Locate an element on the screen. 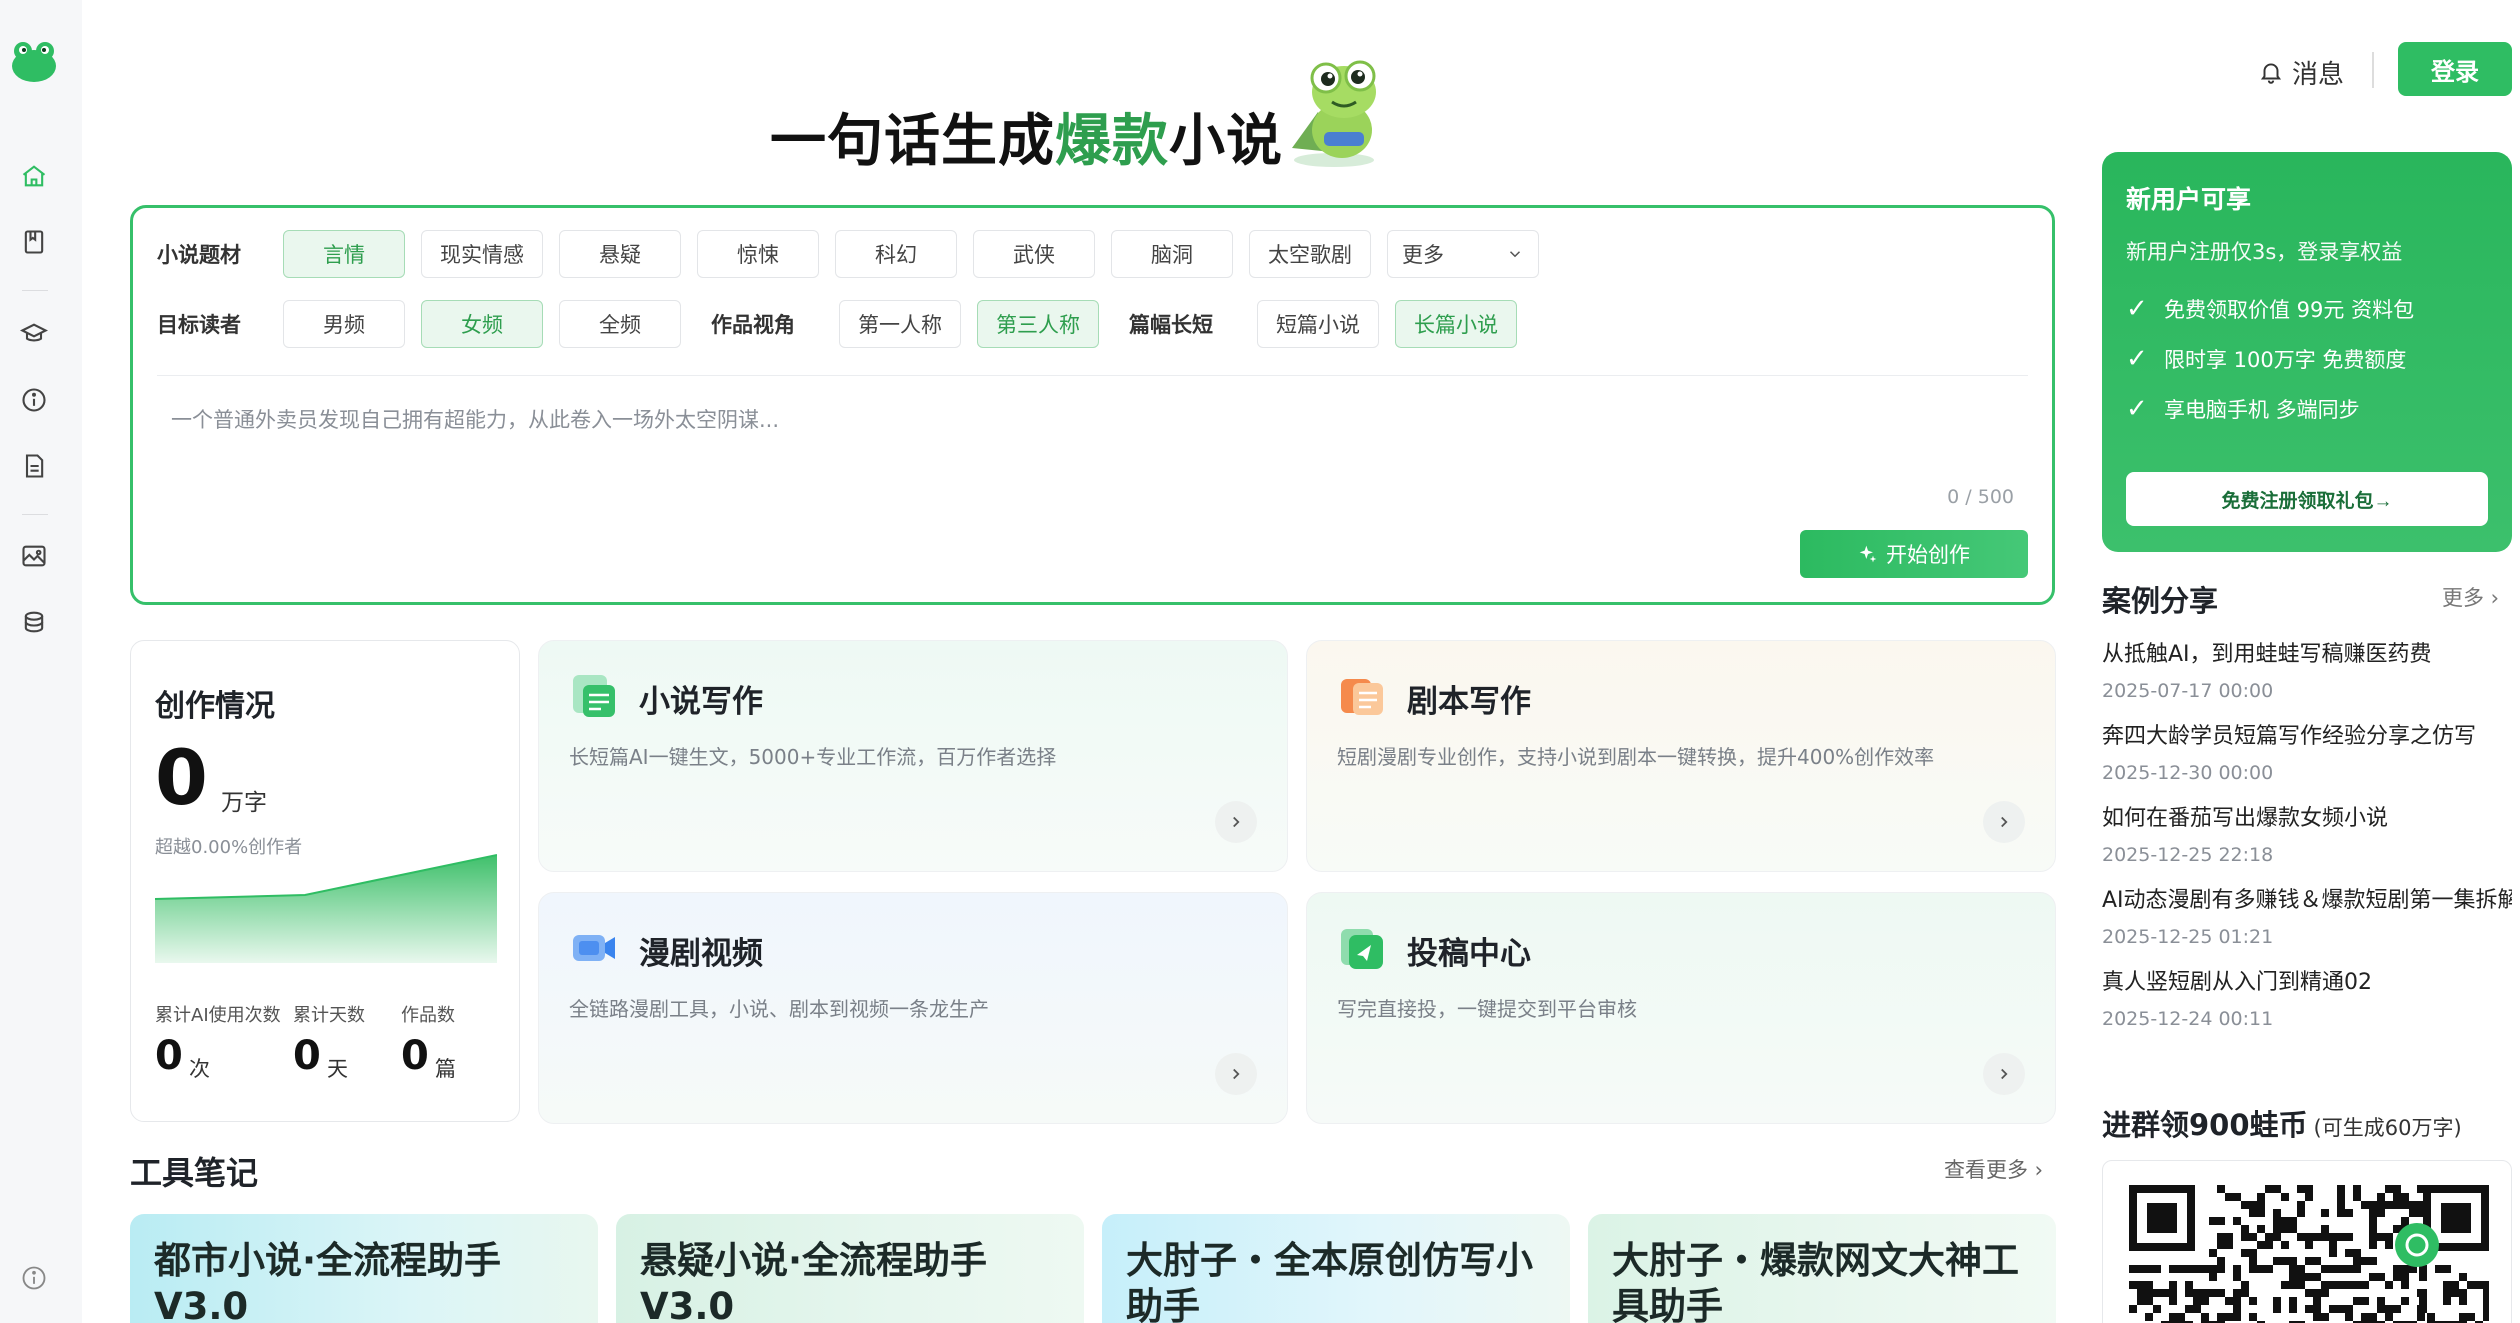 This screenshot has width=2520, height=1323. help-info-icon is located at coordinates (34, 1278).